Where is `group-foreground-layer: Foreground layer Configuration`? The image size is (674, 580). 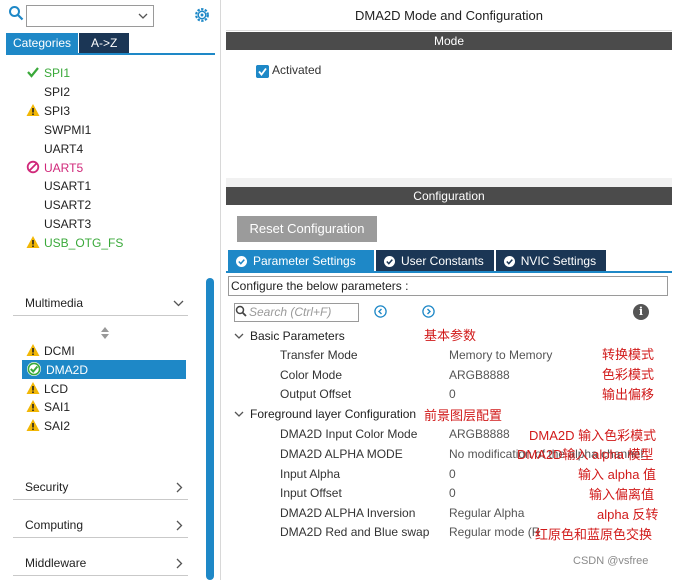
group-foreground-layer: Foreground layer Configuration is located at coordinates (325, 414).